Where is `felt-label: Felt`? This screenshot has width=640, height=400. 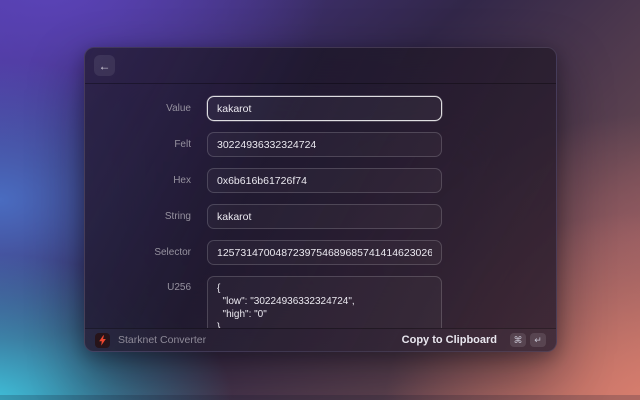 felt-label: Felt is located at coordinates (182, 144).